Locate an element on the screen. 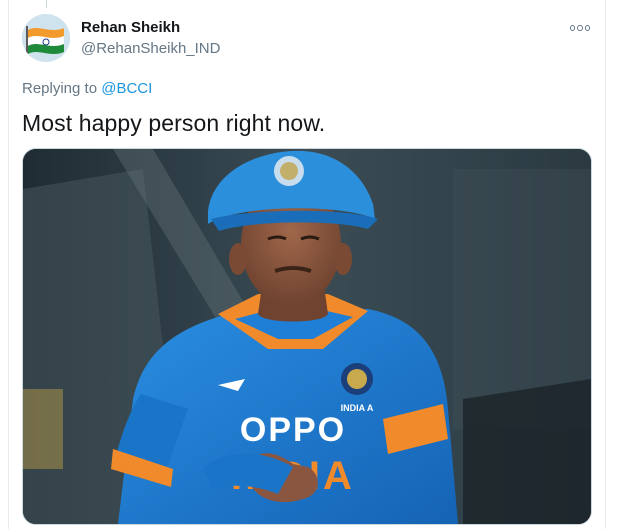  replying-to: Replying to @BCCI is located at coordinates (87, 88).